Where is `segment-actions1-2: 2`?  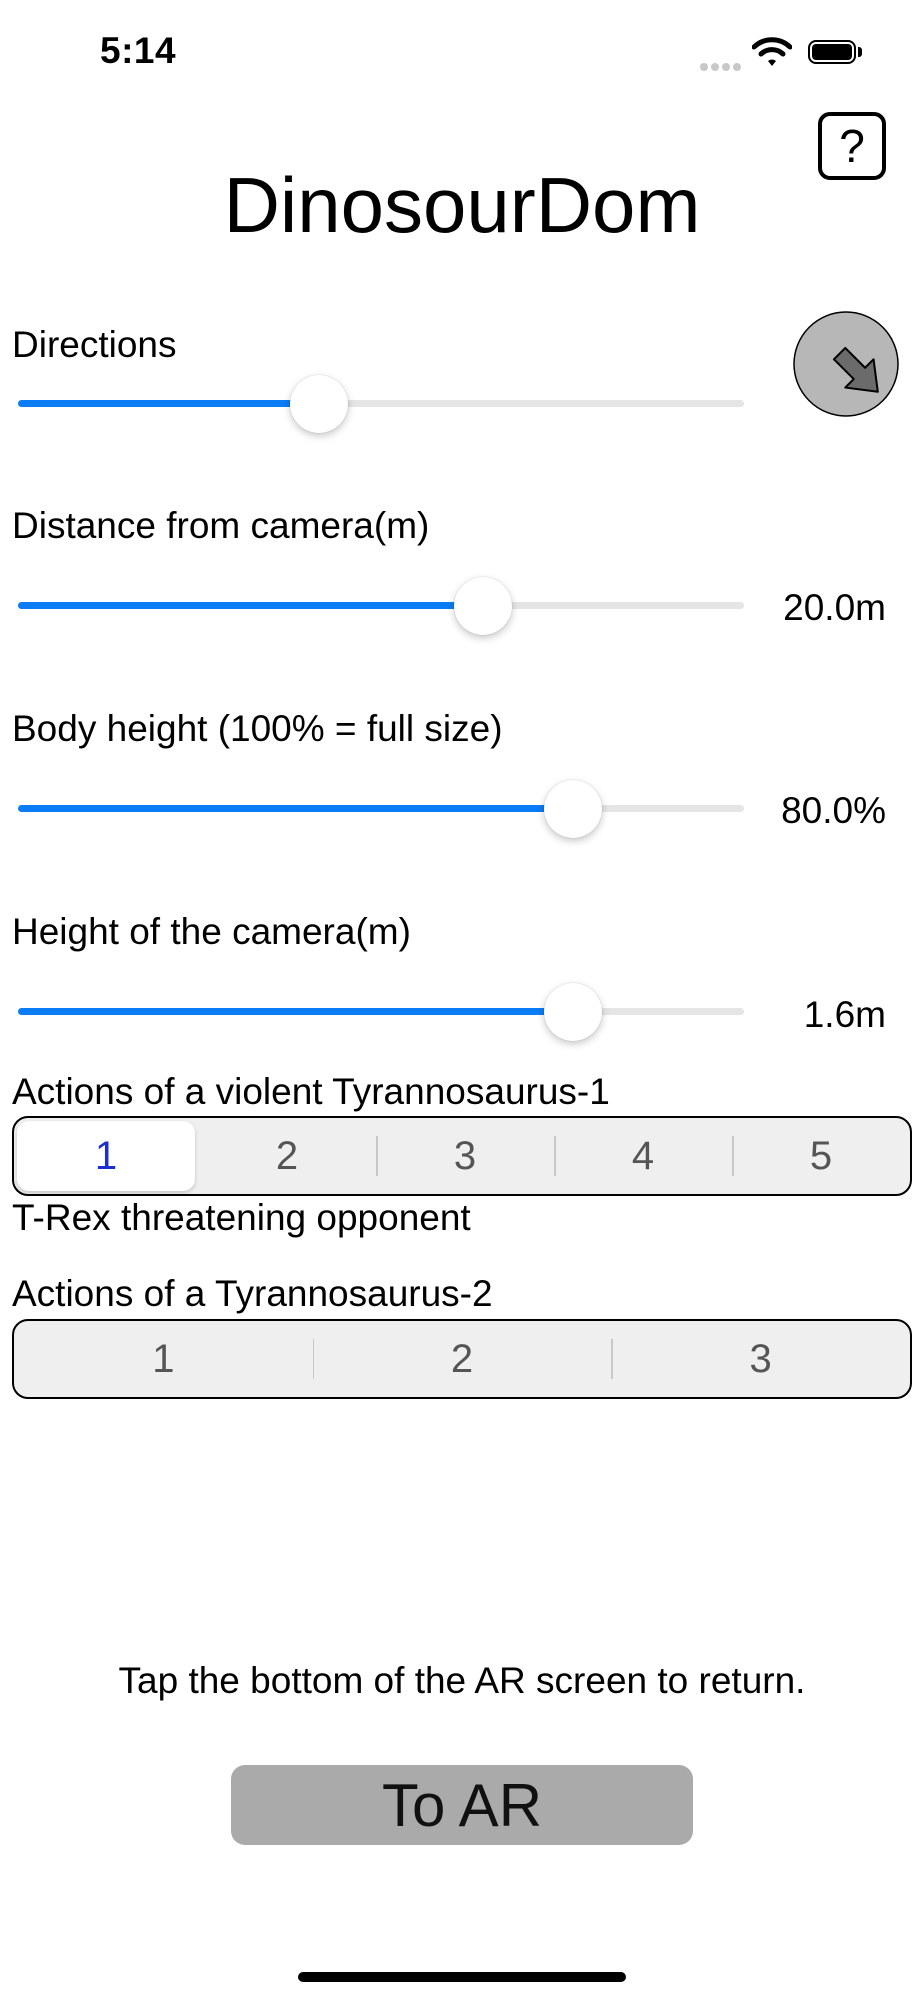 segment-actions1-2: 2 is located at coordinates (287, 1156).